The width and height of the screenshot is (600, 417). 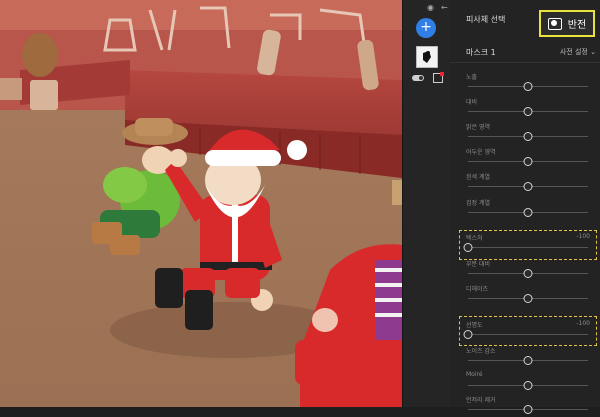 What do you see at coordinates (528, 331) in the screenshot?
I see `clarity-highlight` at bounding box center [528, 331].